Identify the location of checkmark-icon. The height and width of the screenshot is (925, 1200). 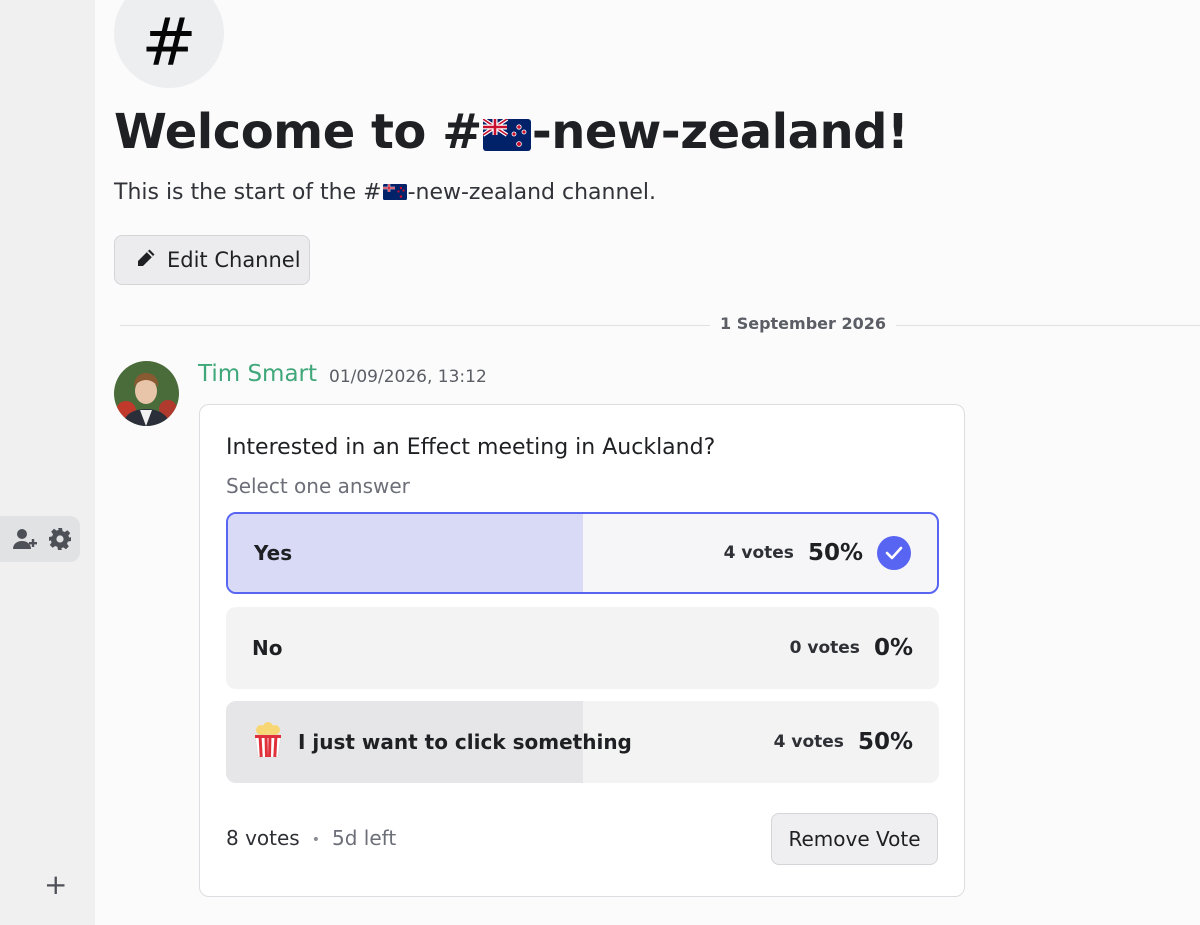
(894, 553).